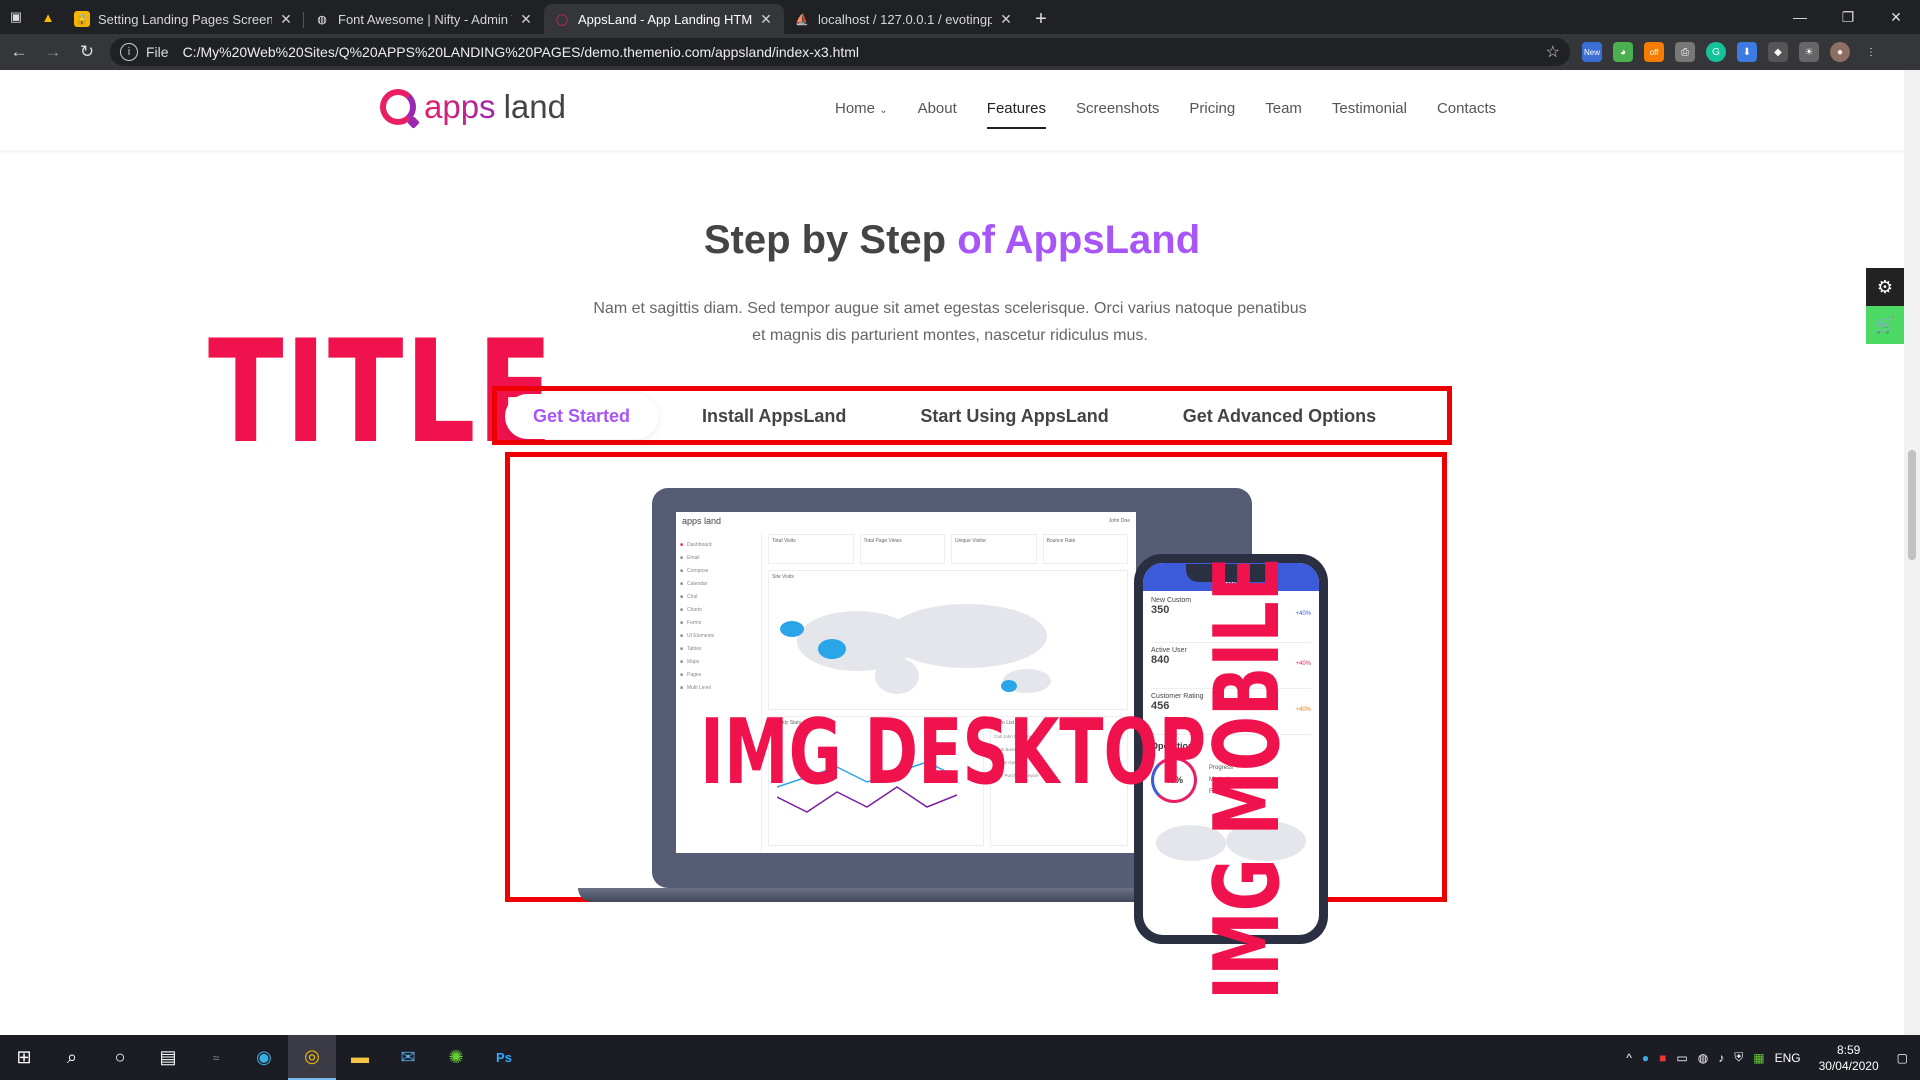  I want to click on forward-arrow-icon: →, so click(53, 52).